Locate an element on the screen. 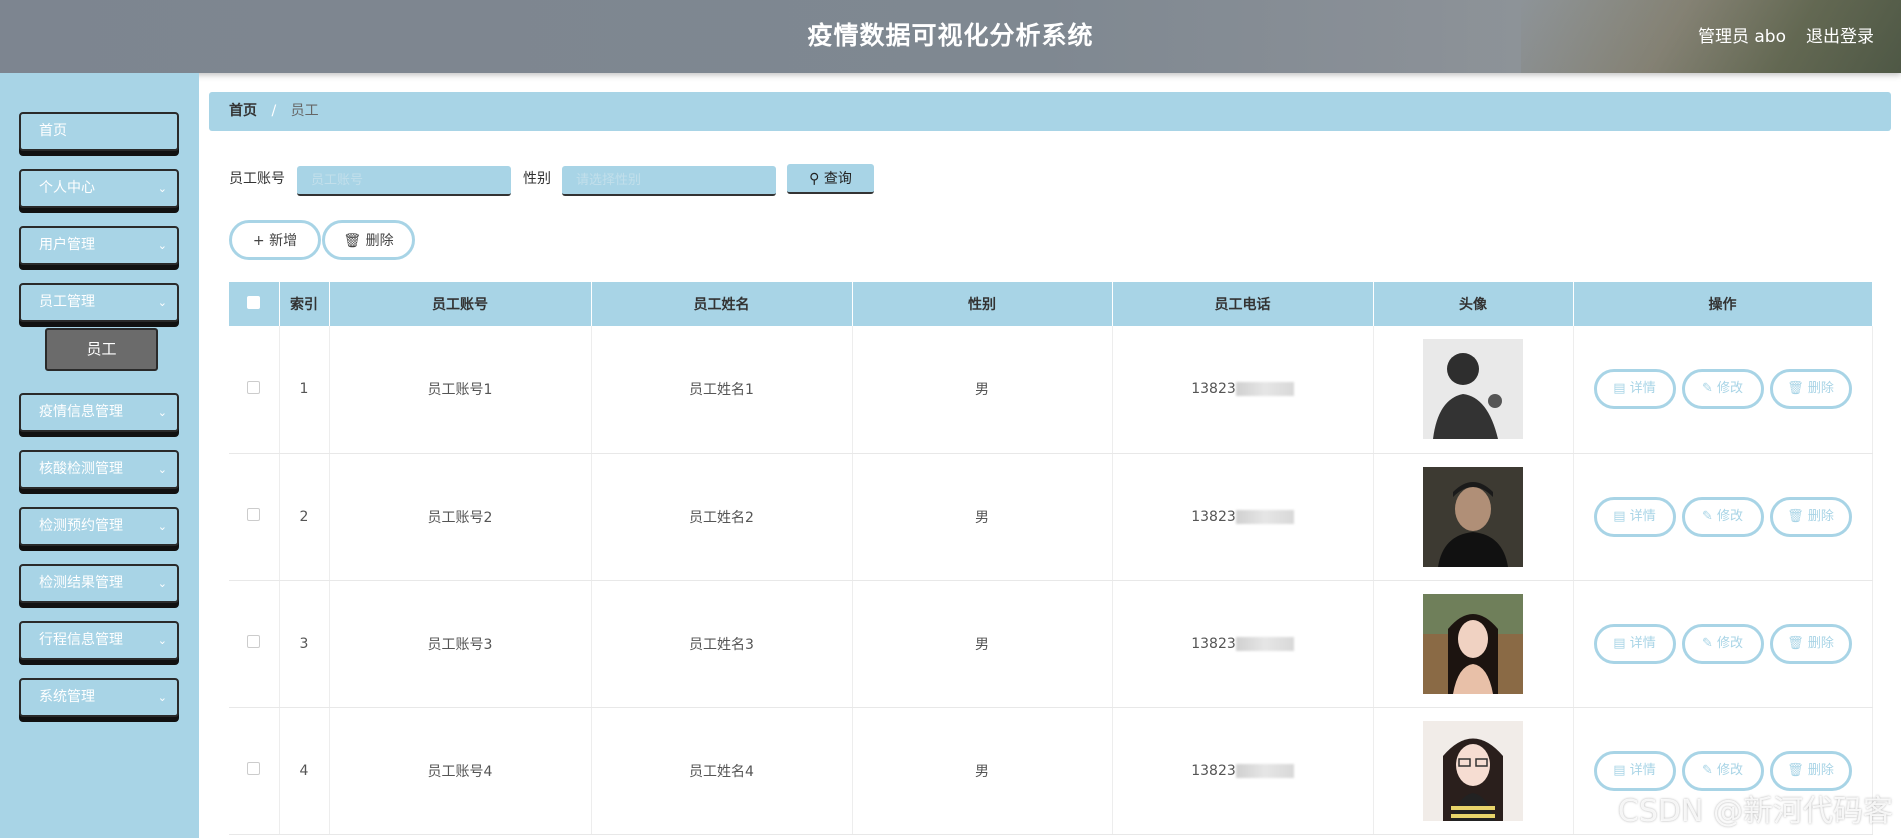 This screenshot has height=838, width=1901. name-cell: 员工姓名1 is located at coordinates (722, 390).